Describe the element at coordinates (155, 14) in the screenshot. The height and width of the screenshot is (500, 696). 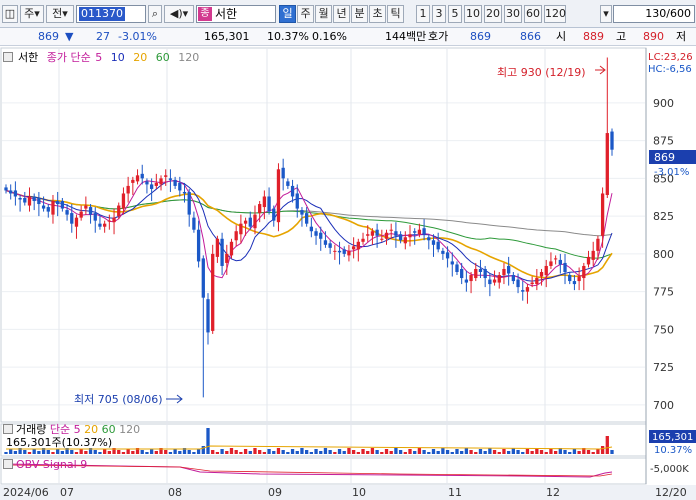
I see `search-icon: ⌕` at that location.